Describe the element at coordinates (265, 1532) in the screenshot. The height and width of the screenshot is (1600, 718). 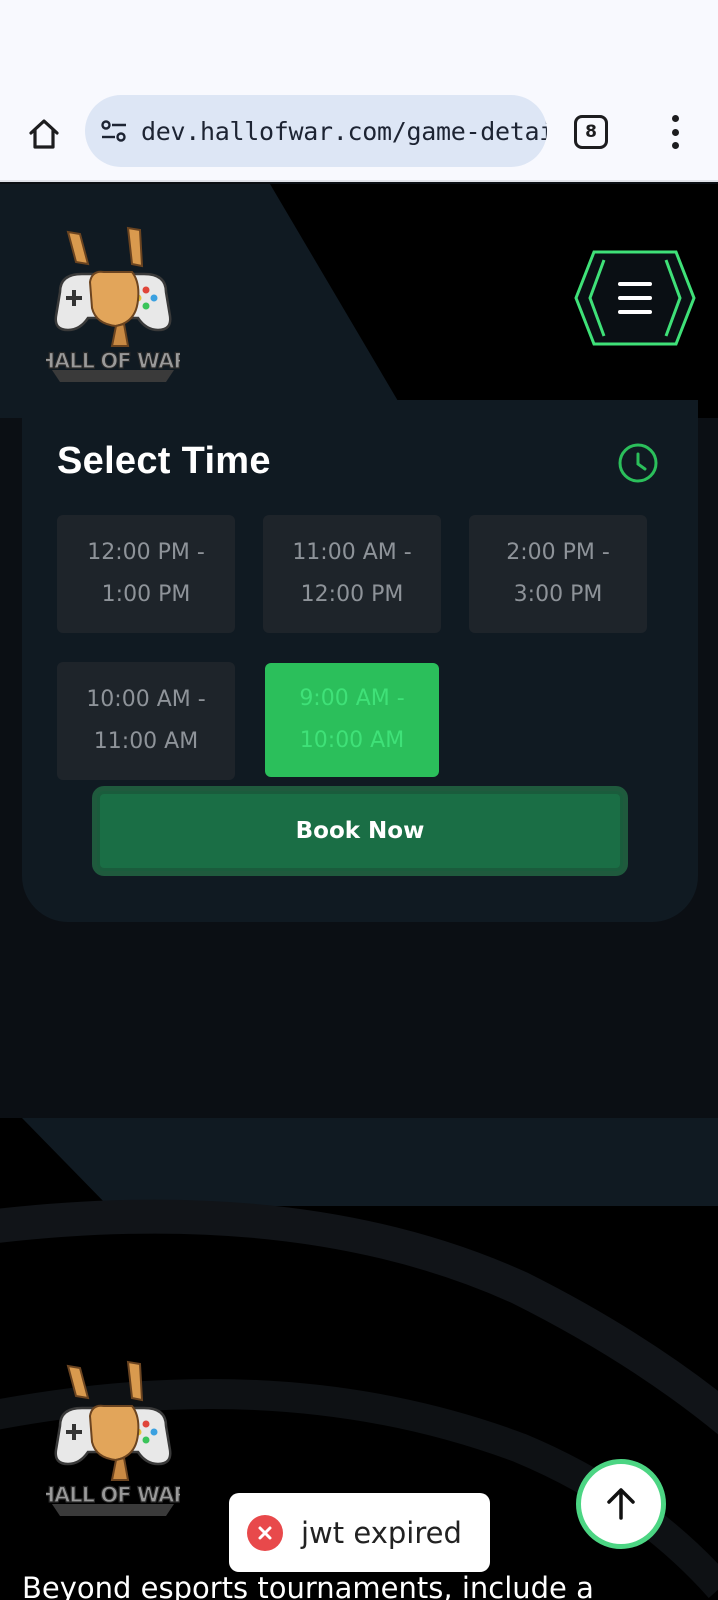
I see `error-icon` at that location.